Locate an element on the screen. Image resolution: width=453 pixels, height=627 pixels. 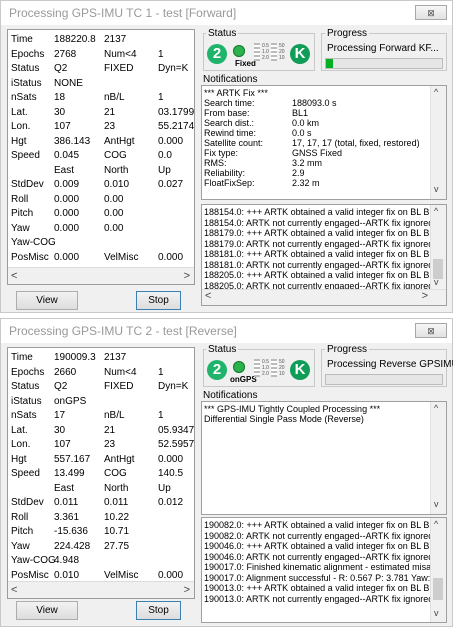
grid-cell: AntHgt is located at coordinates (119, 141).